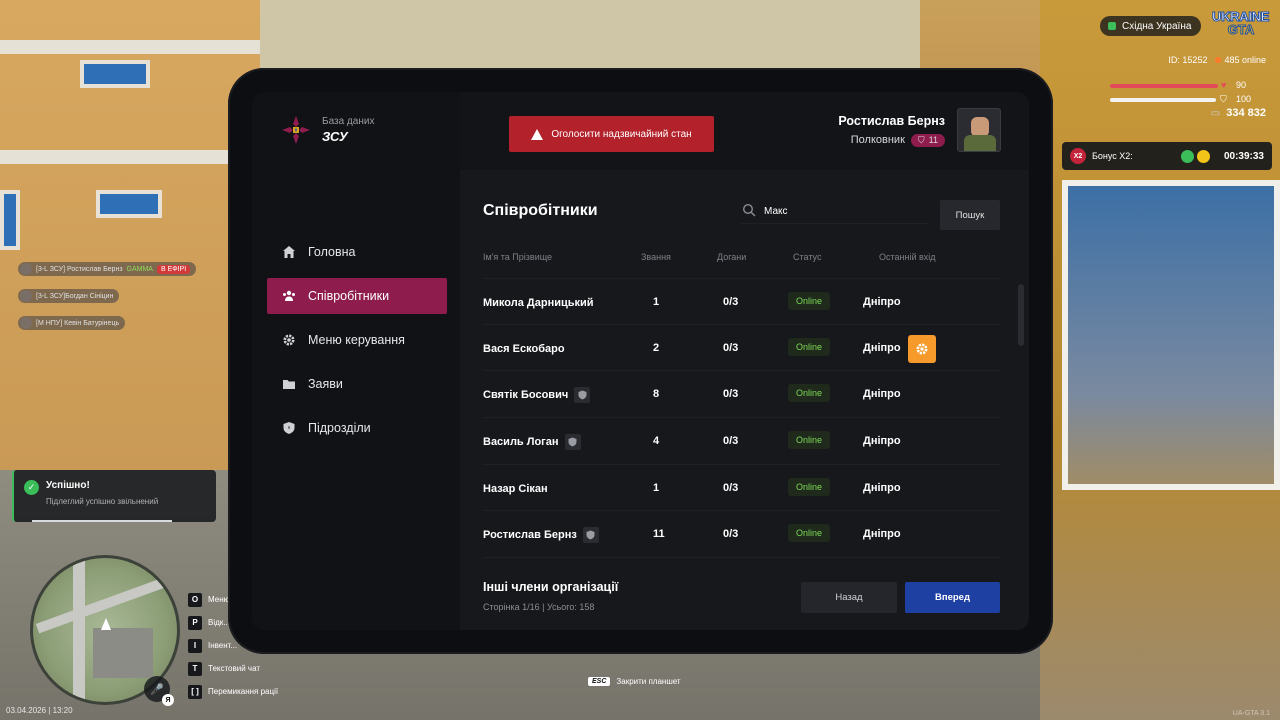  I want to click on table-row: Назар Сікан 1 0/3 Online Дніпро, so click(742, 488).